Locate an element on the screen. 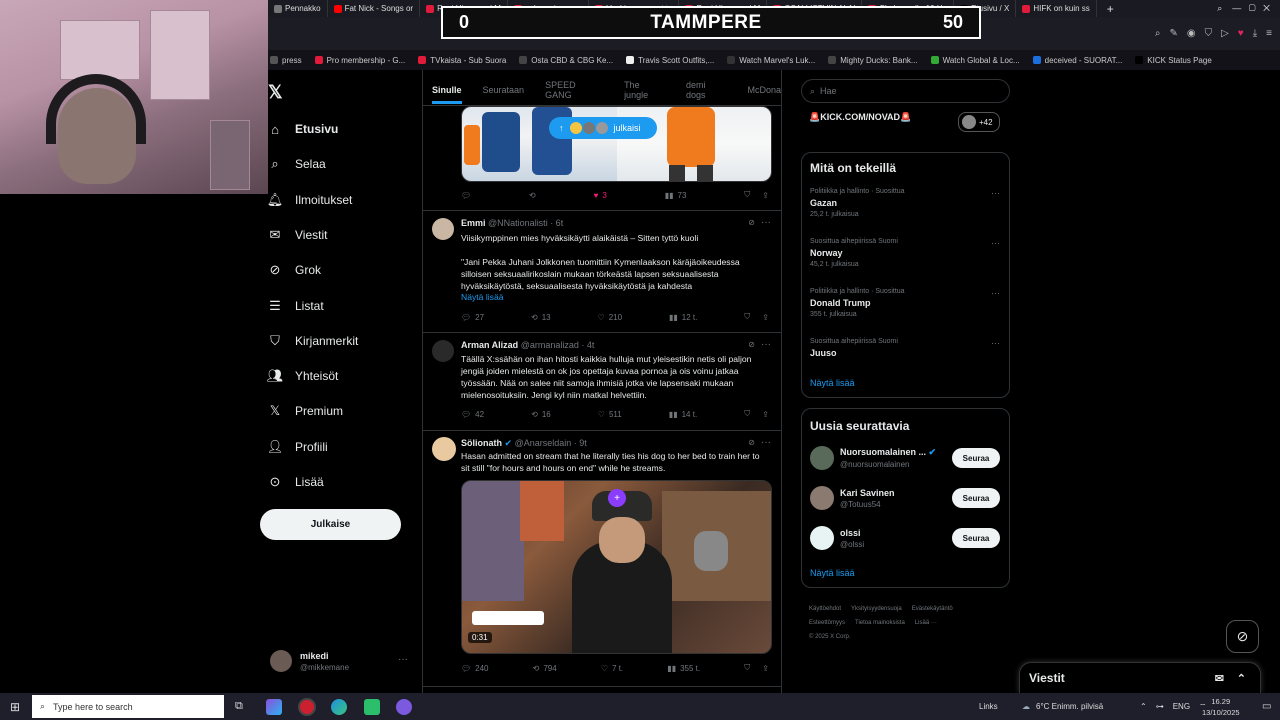  weather-widget: ☁ 6°C Enimm. pilvisä is located at coordinates (1062, 706).